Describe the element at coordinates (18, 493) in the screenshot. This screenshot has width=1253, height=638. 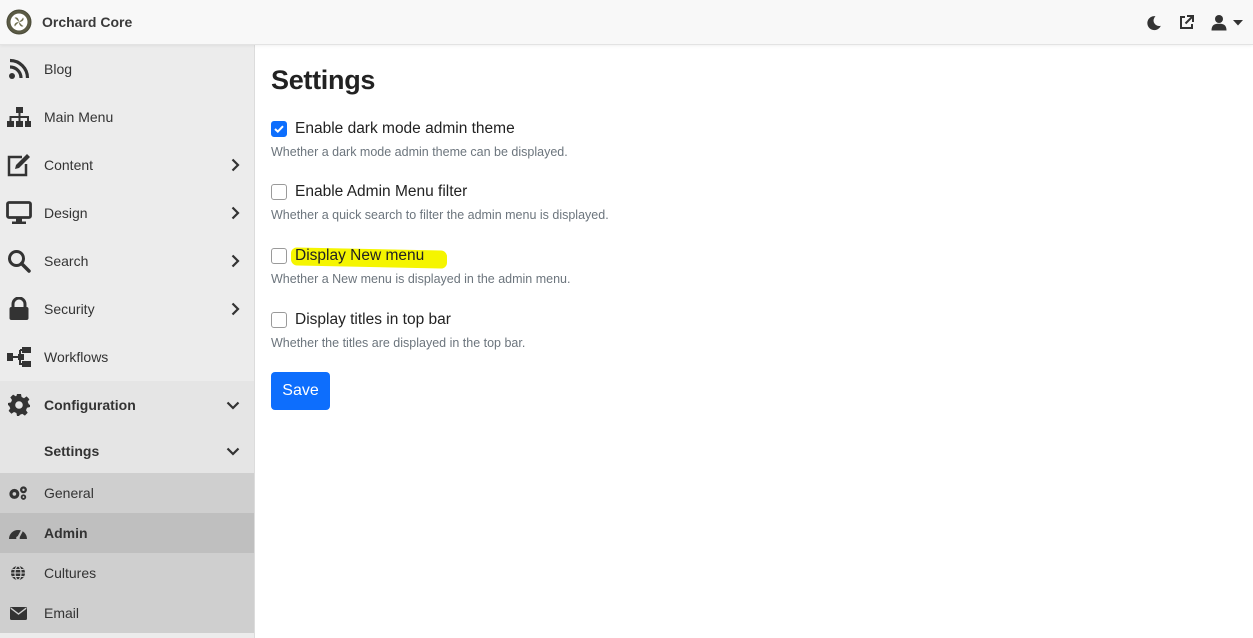
I see `cogs-icon` at that location.